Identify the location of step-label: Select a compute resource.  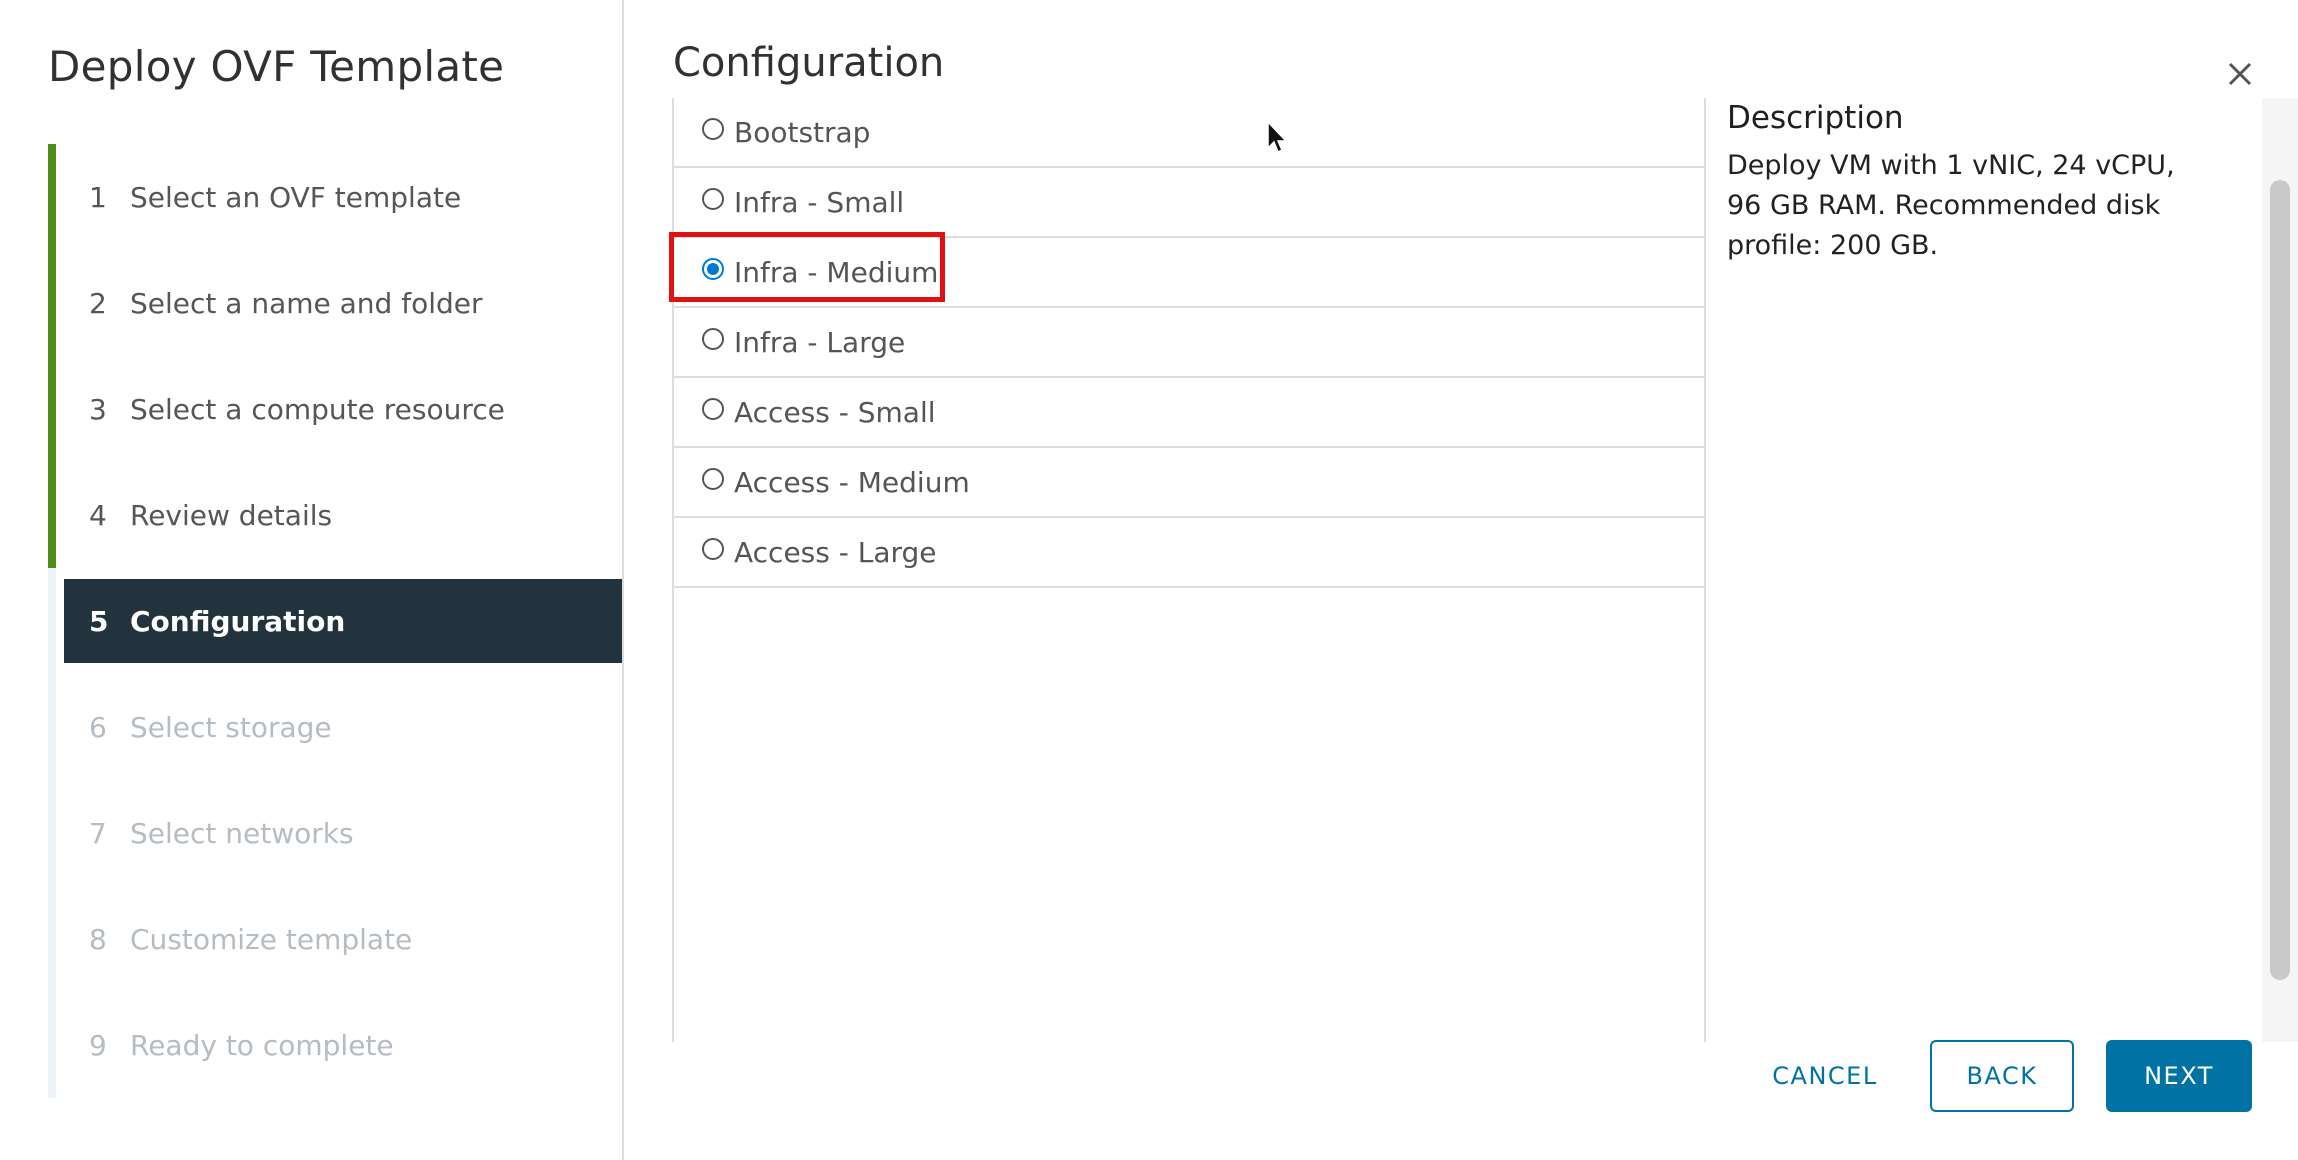
(317, 409).